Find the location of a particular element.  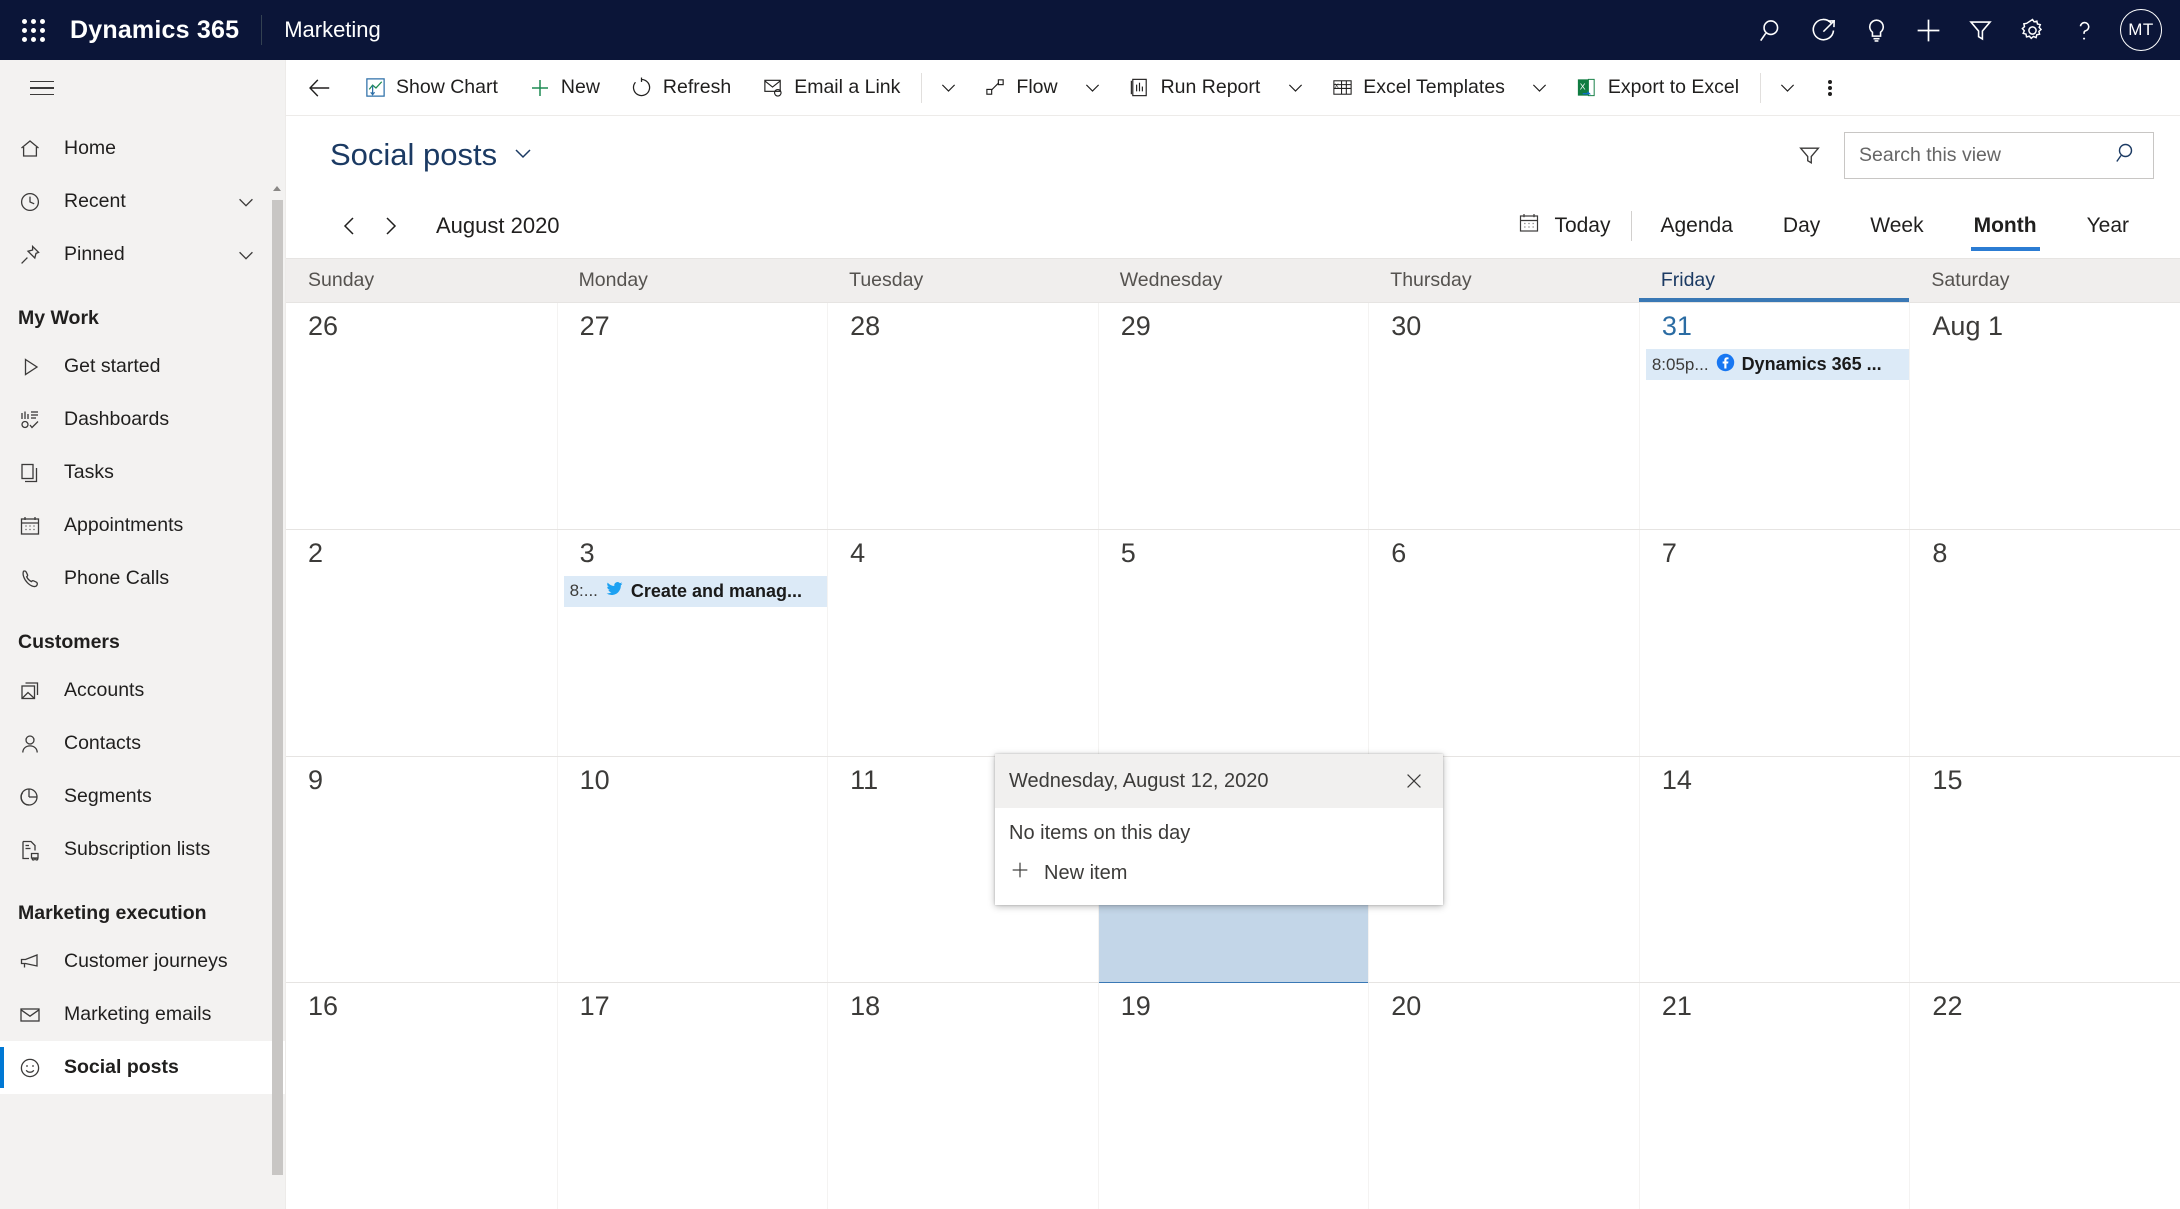

search-input is located at coordinates (1987, 155).